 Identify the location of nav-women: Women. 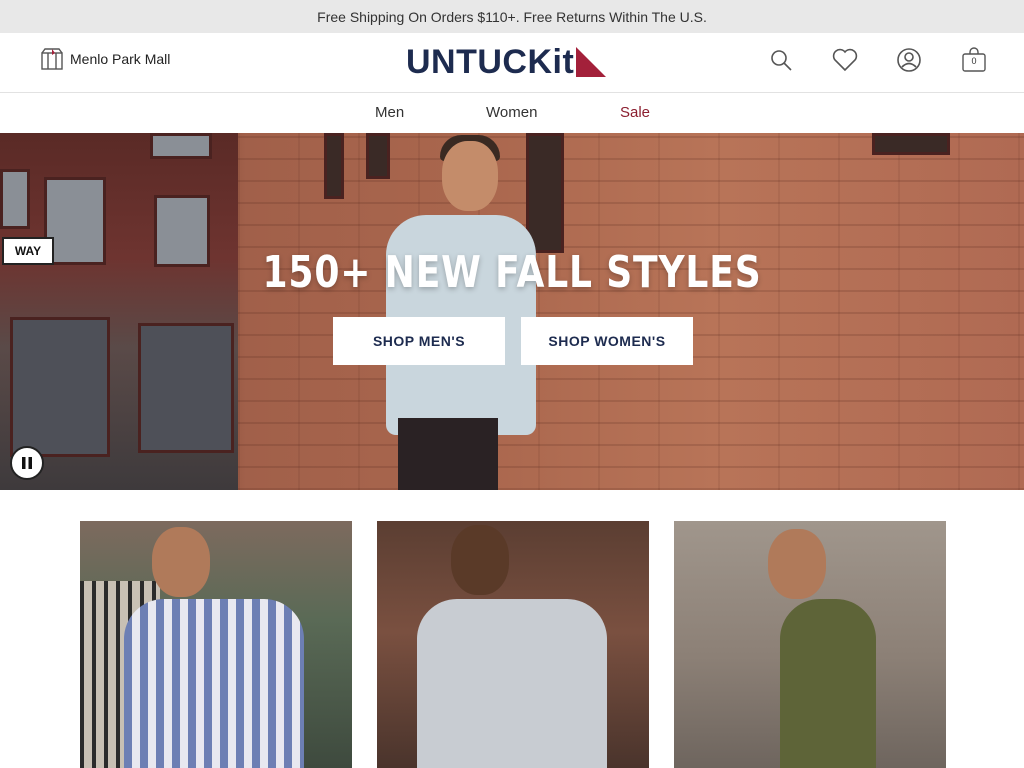
(511, 112).